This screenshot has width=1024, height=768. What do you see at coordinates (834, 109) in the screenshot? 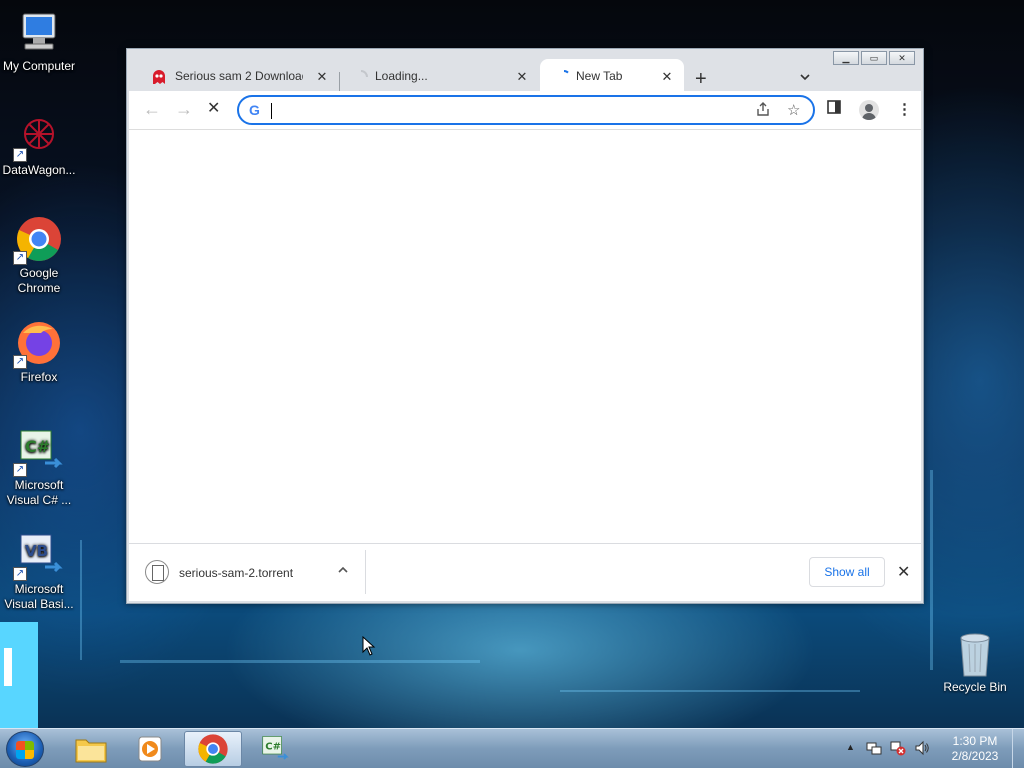
I see `side-panel-icon` at bounding box center [834, 109].